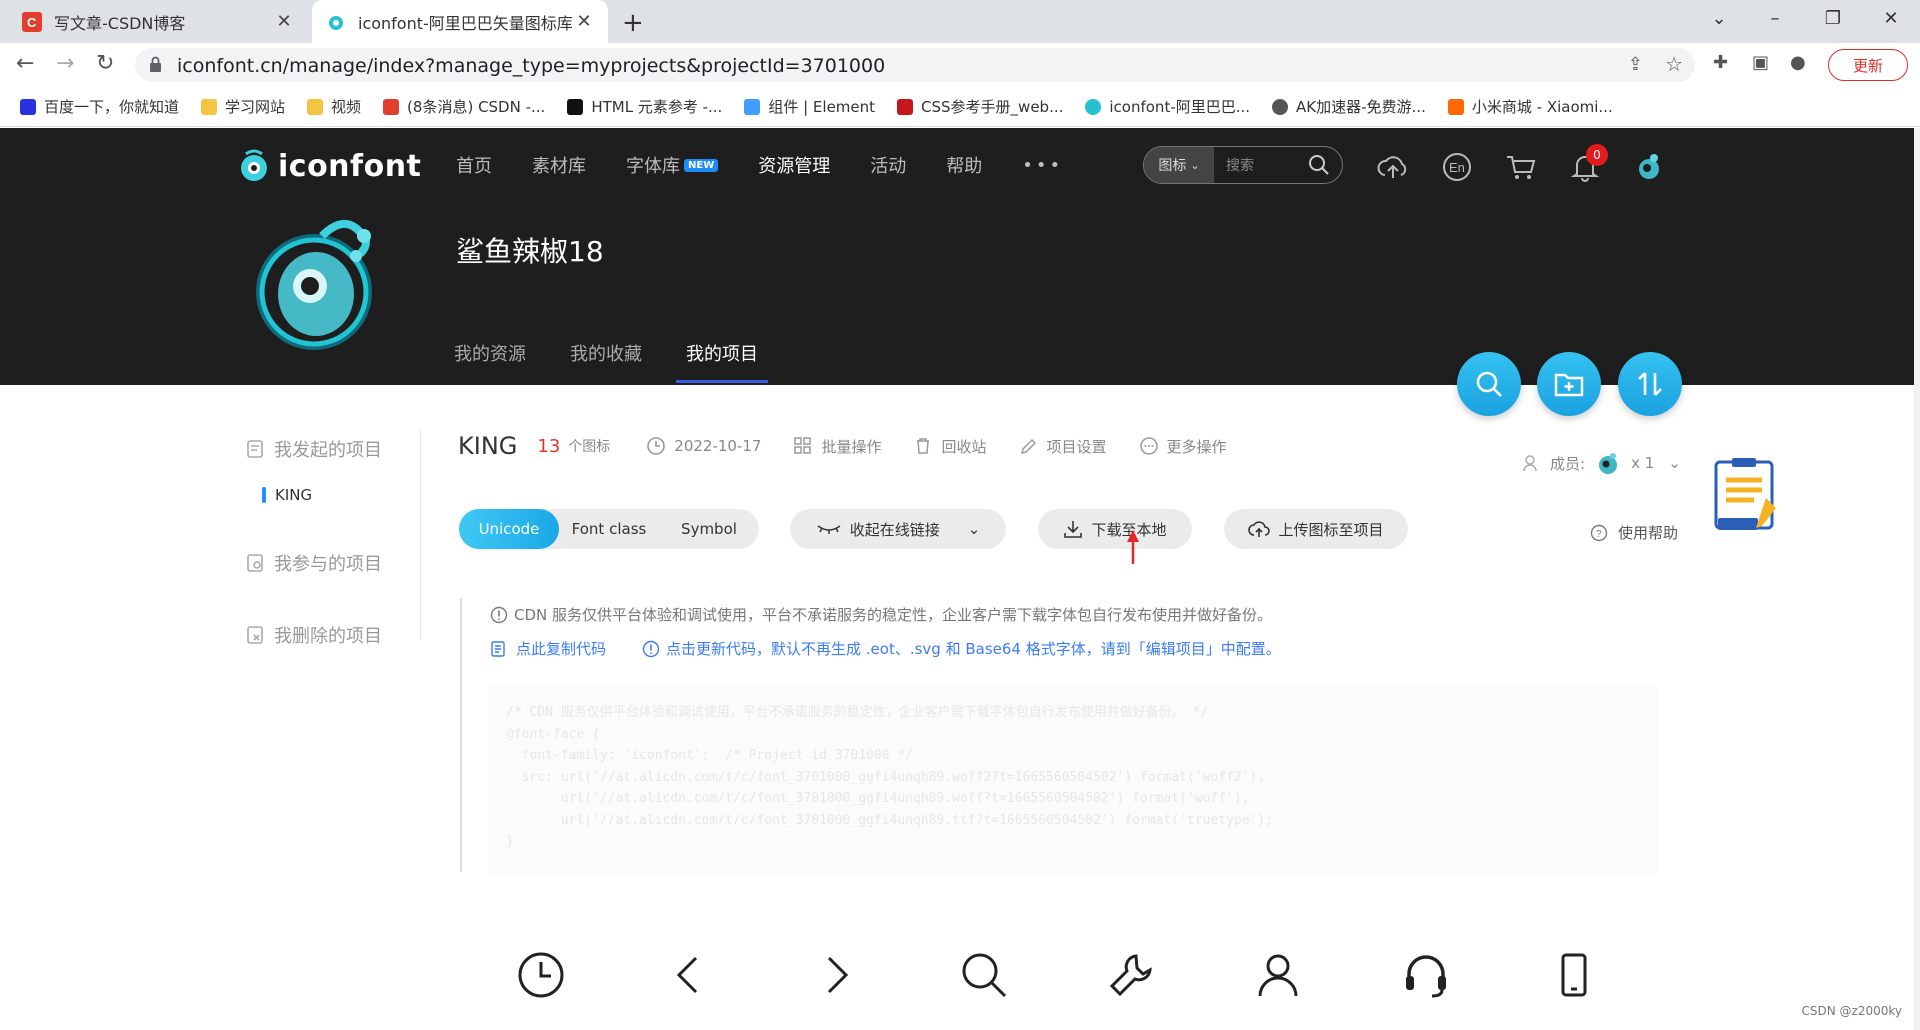 The height and width of the screenshot is (1030, 1920). Describe the element at coordinates (672, 165) in the screenshot. I see `nav-fonts: 字体库 NEW` at that location.